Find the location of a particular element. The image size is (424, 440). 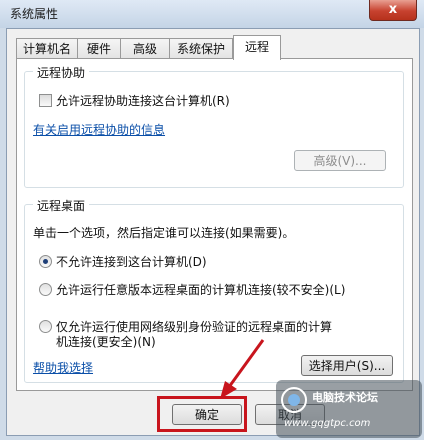

tab-label: 硬件 is located at coordinates (98, 49).